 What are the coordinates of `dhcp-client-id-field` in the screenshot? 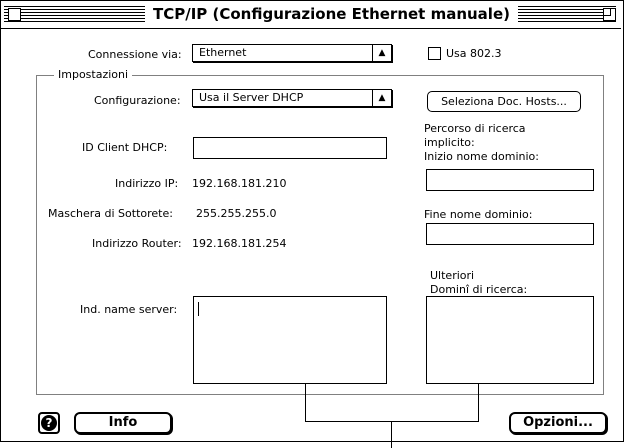 It's located at (290, 148).